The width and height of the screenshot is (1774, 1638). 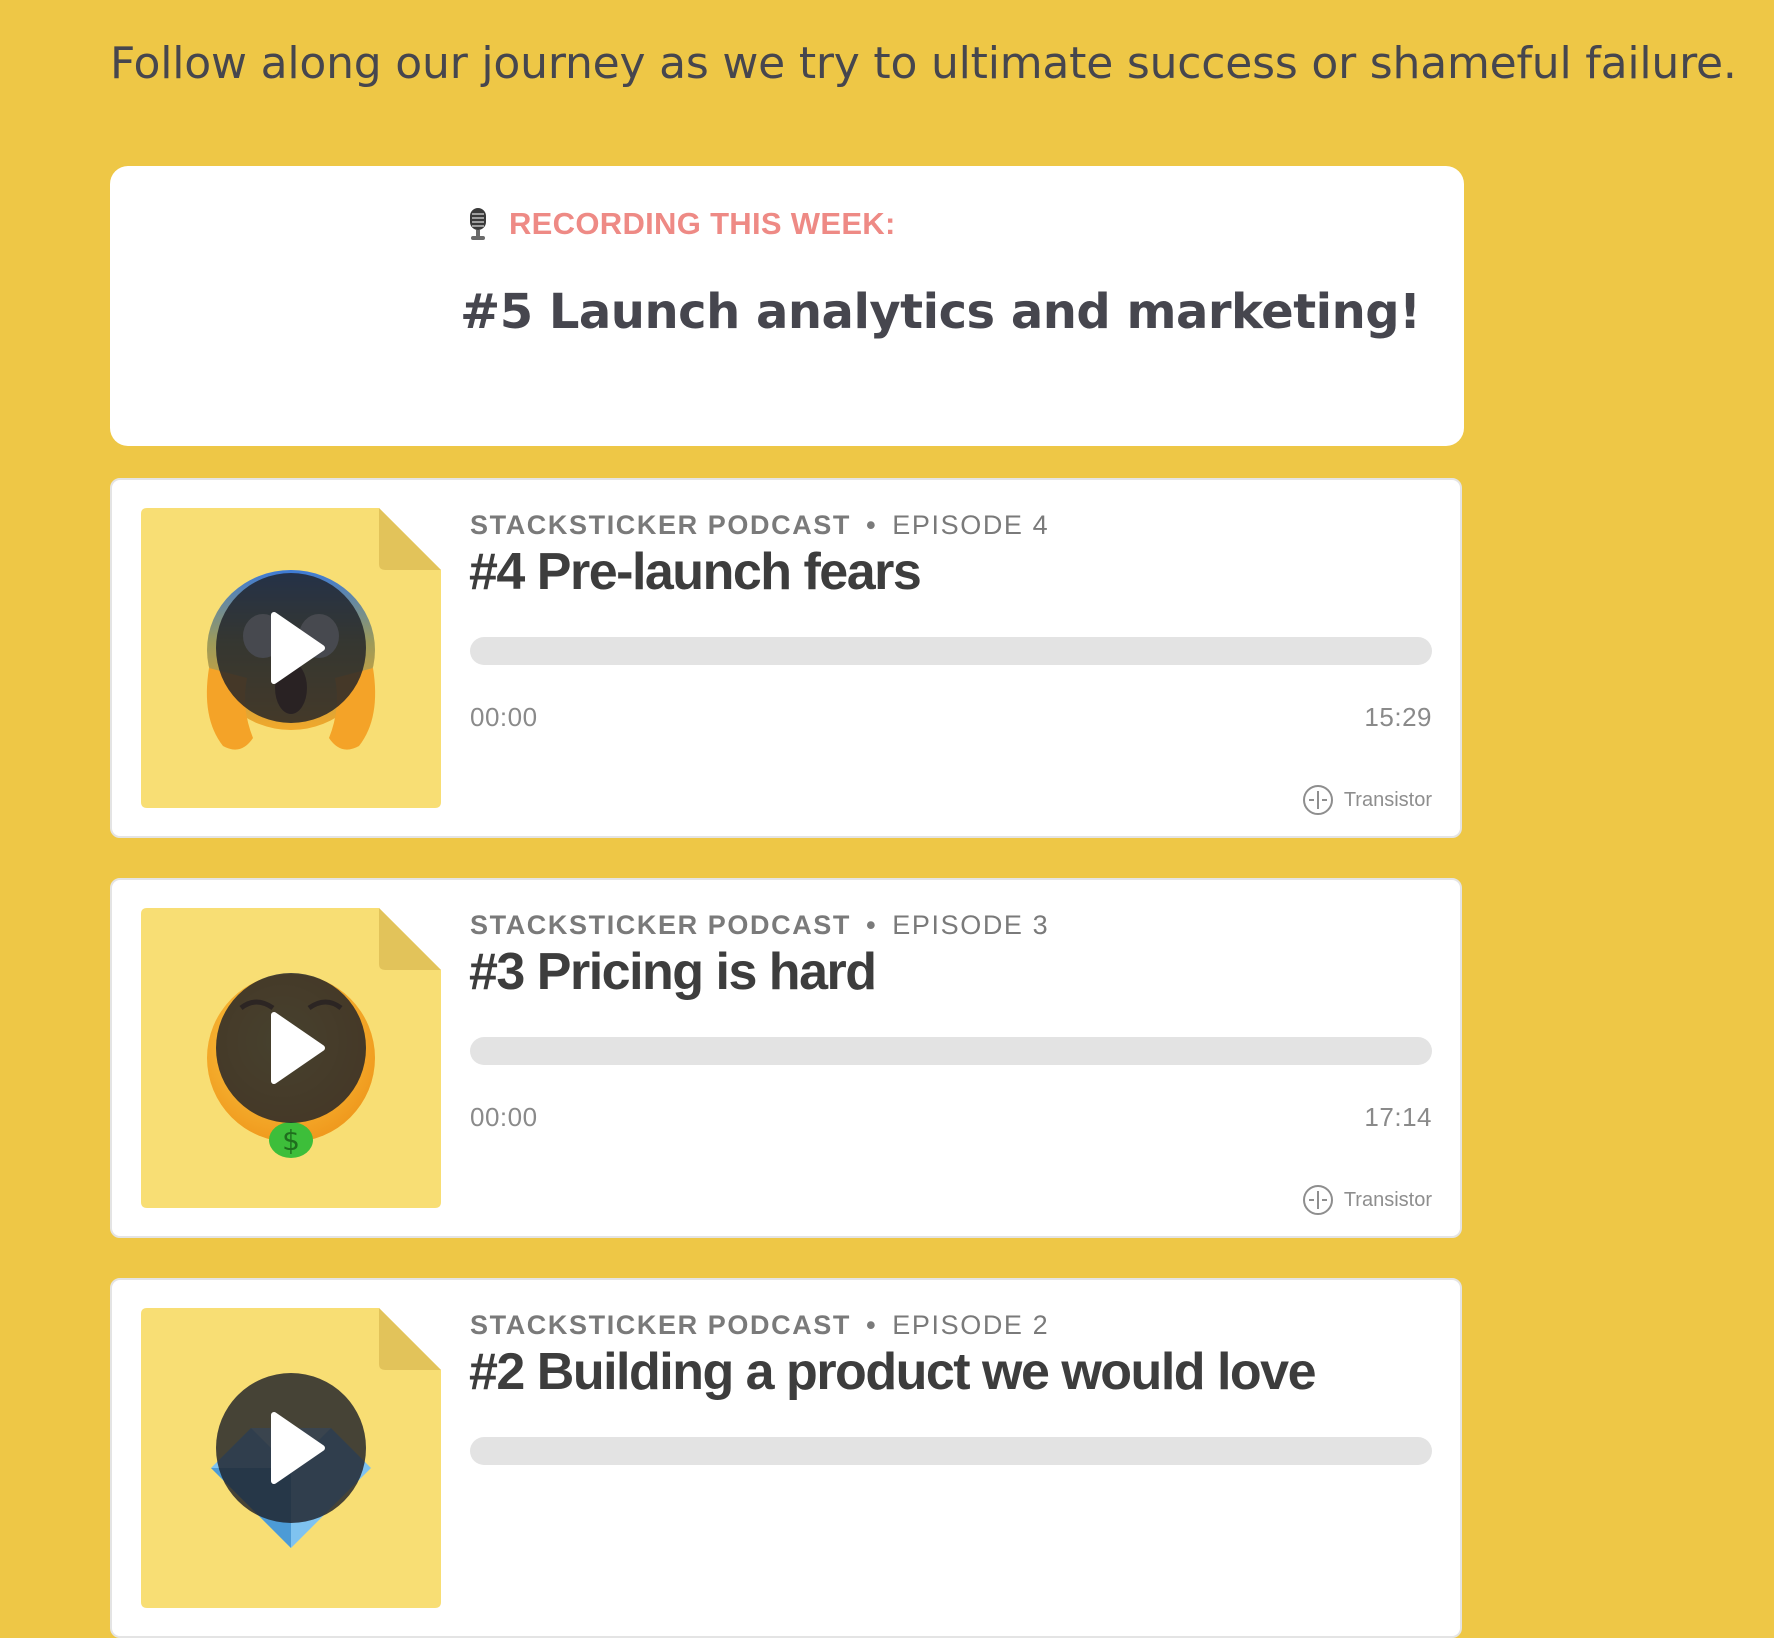 I want to click on recording-label-row: RECORDING THIS WEEK:, so click(x=680, y=224).